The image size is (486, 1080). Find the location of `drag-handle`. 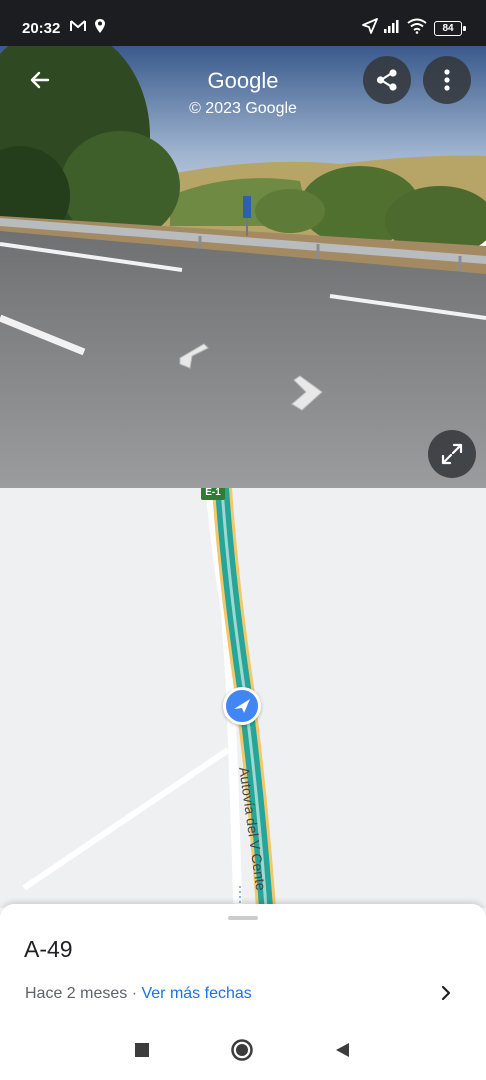

drag-handle is located at coordinates (243, 918).